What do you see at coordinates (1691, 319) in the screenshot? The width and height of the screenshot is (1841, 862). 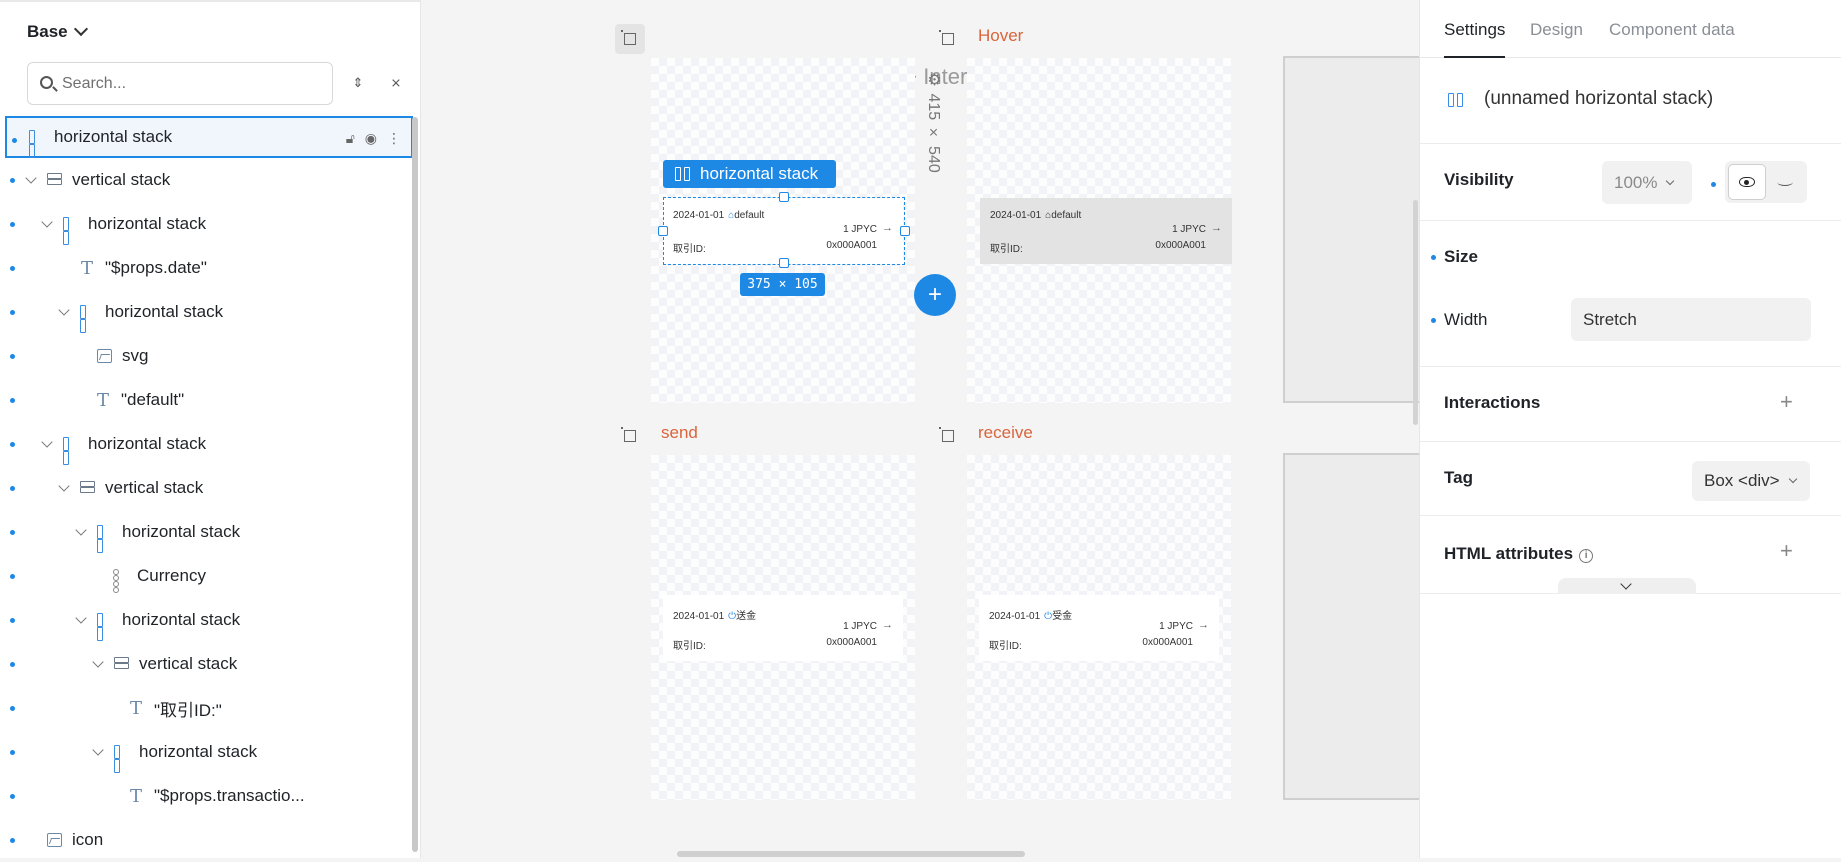 I see `width-select: Stretch` at bounding box center [1691, 319].